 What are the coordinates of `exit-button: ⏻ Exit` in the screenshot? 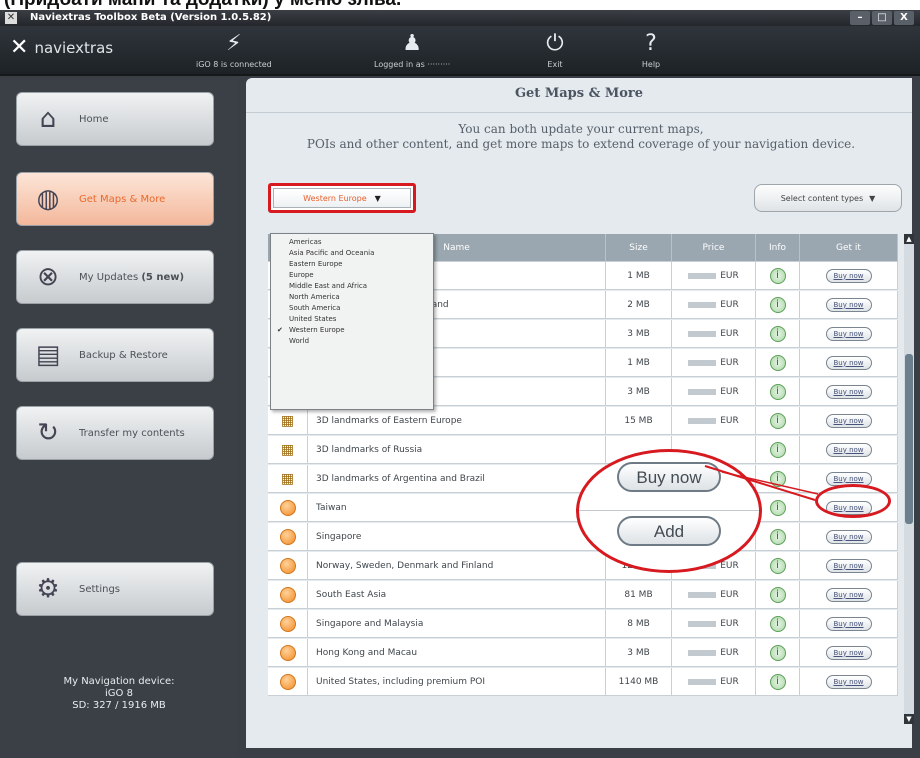 It's located at (555, 49).